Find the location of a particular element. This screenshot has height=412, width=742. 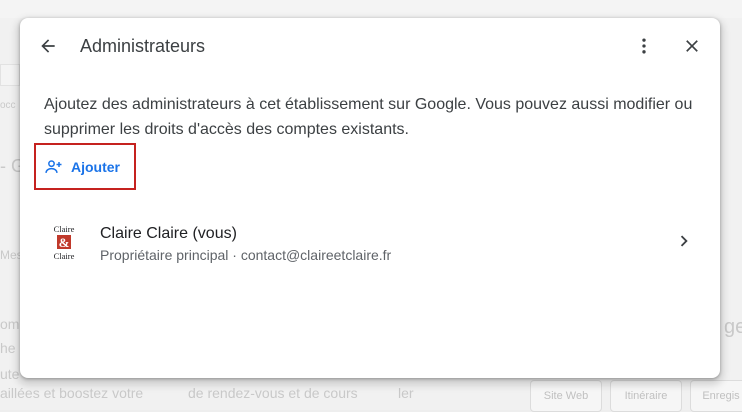

background-text: de rendez-vous et de cours is located at coordinates (273, 393).